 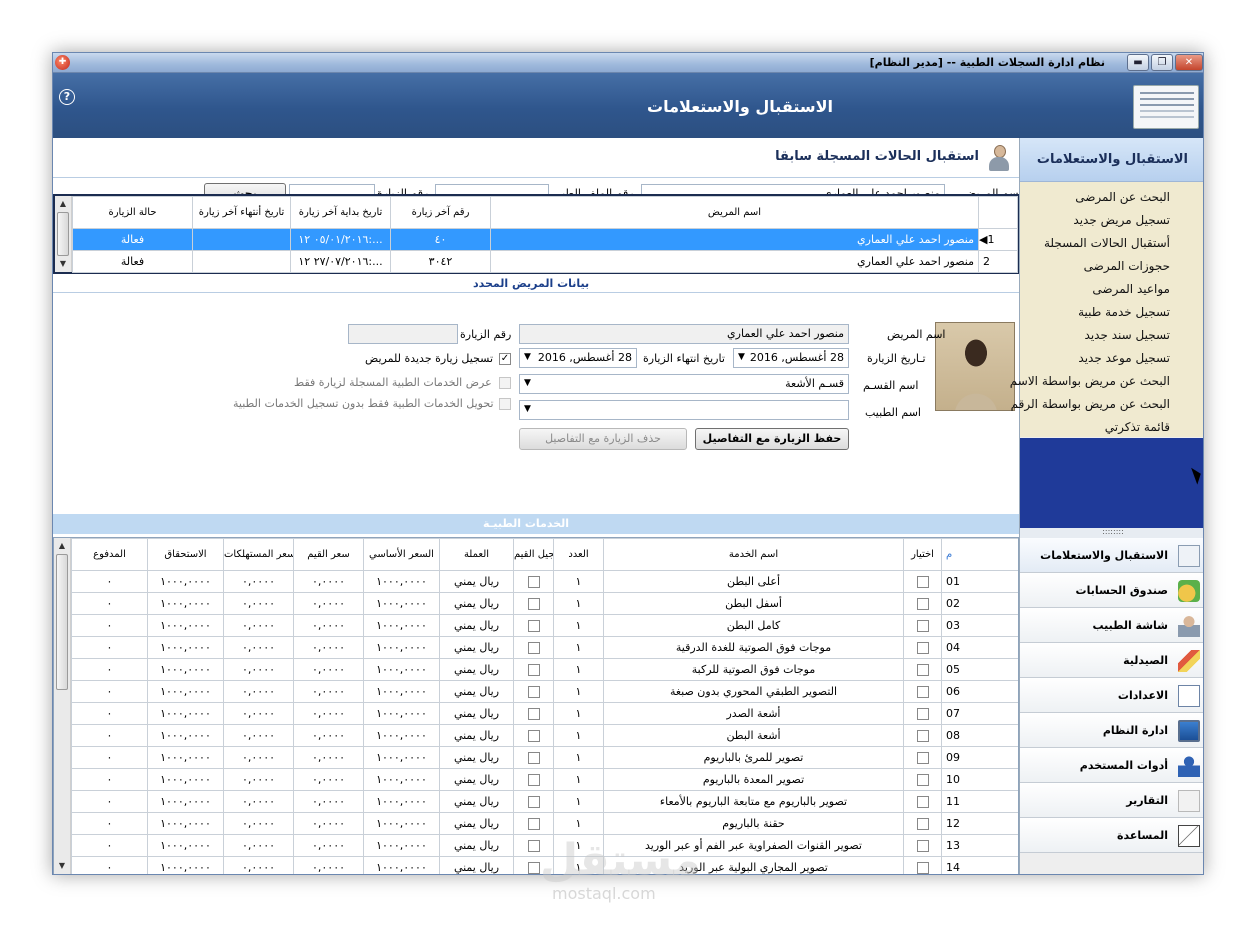 What do you see at coordinates (401, 554) in the screenshot?
I see `header-base-price: السعر الأساسي` at bounding box center [401, 554].